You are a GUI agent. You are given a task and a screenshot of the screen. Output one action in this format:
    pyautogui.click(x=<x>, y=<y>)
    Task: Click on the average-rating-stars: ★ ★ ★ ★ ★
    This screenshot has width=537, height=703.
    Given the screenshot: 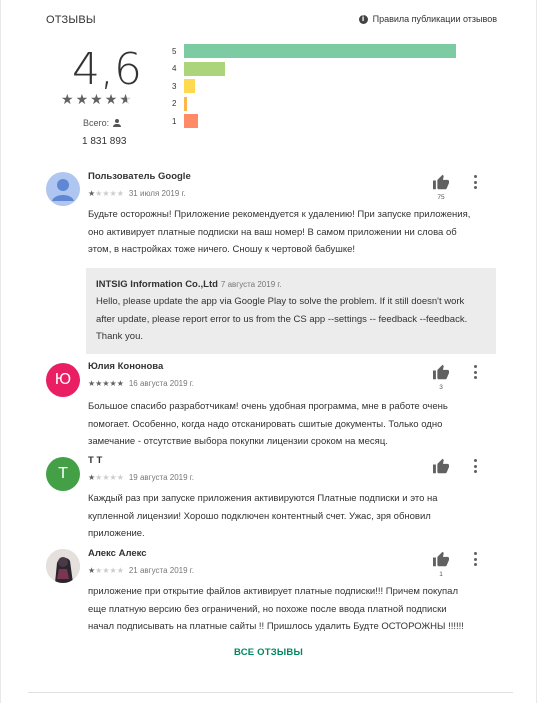 What is the action you would take?
    pyautogui.click(x=96, y=99)
    